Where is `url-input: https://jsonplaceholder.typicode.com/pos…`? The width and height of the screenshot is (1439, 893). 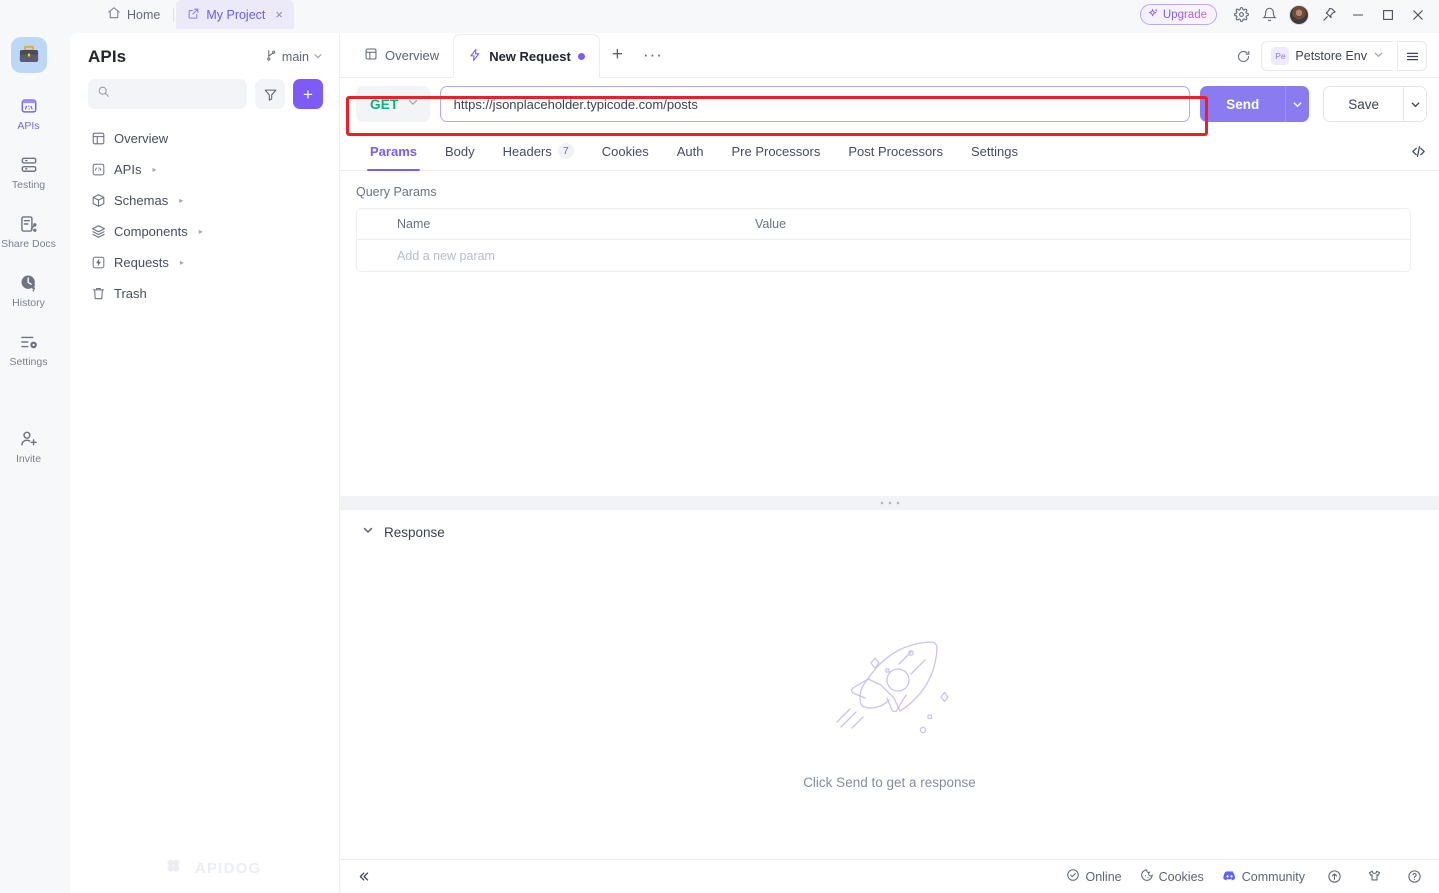
url-input: https://jsonplaceholder.typicode.com/pos… is located at coordinates (815, 104).